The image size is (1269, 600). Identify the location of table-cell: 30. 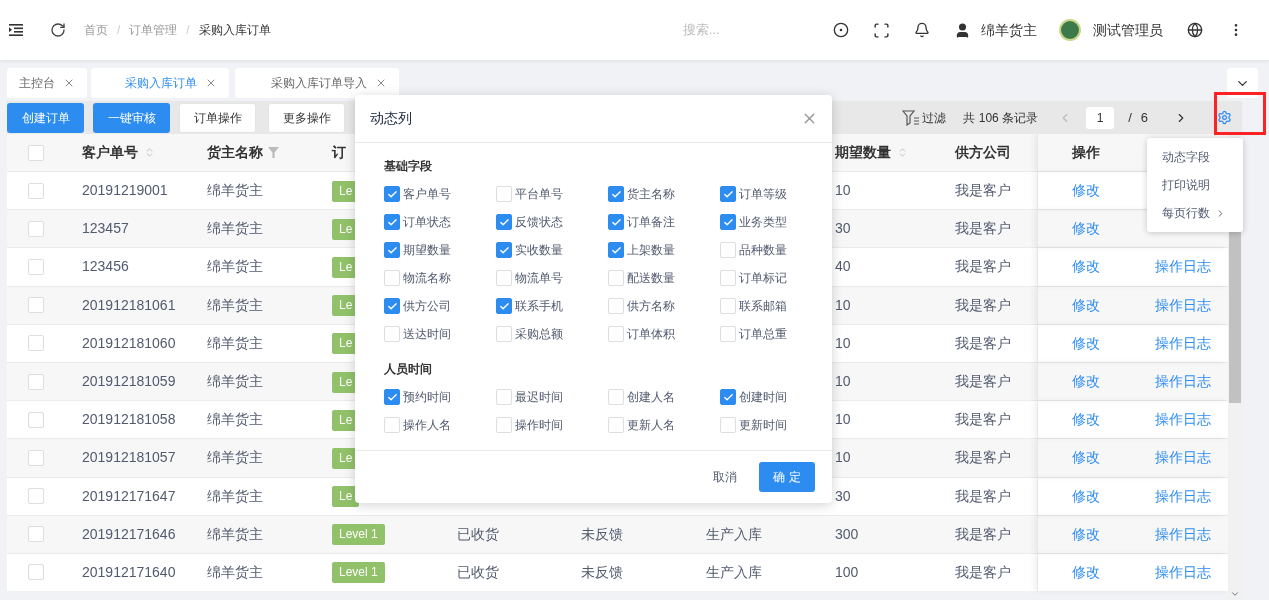
(843, 228).